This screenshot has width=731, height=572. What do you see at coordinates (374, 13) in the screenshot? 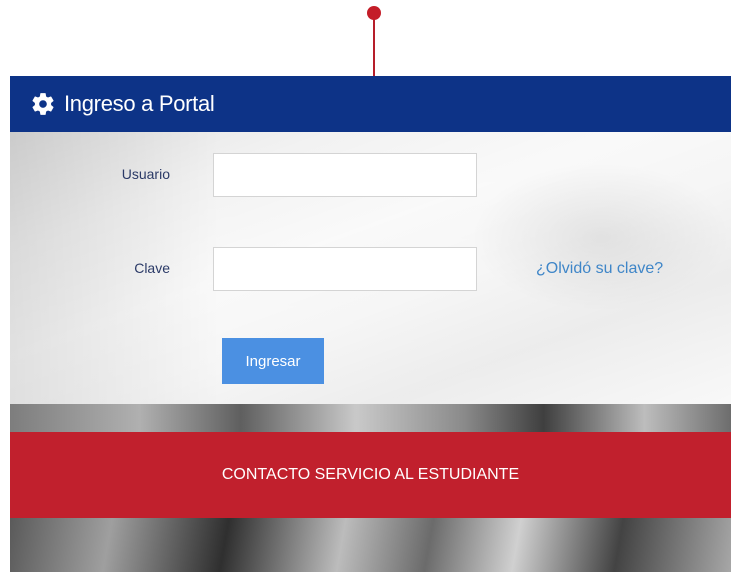
I see `pin-dot` at bounding box center [374, 13].